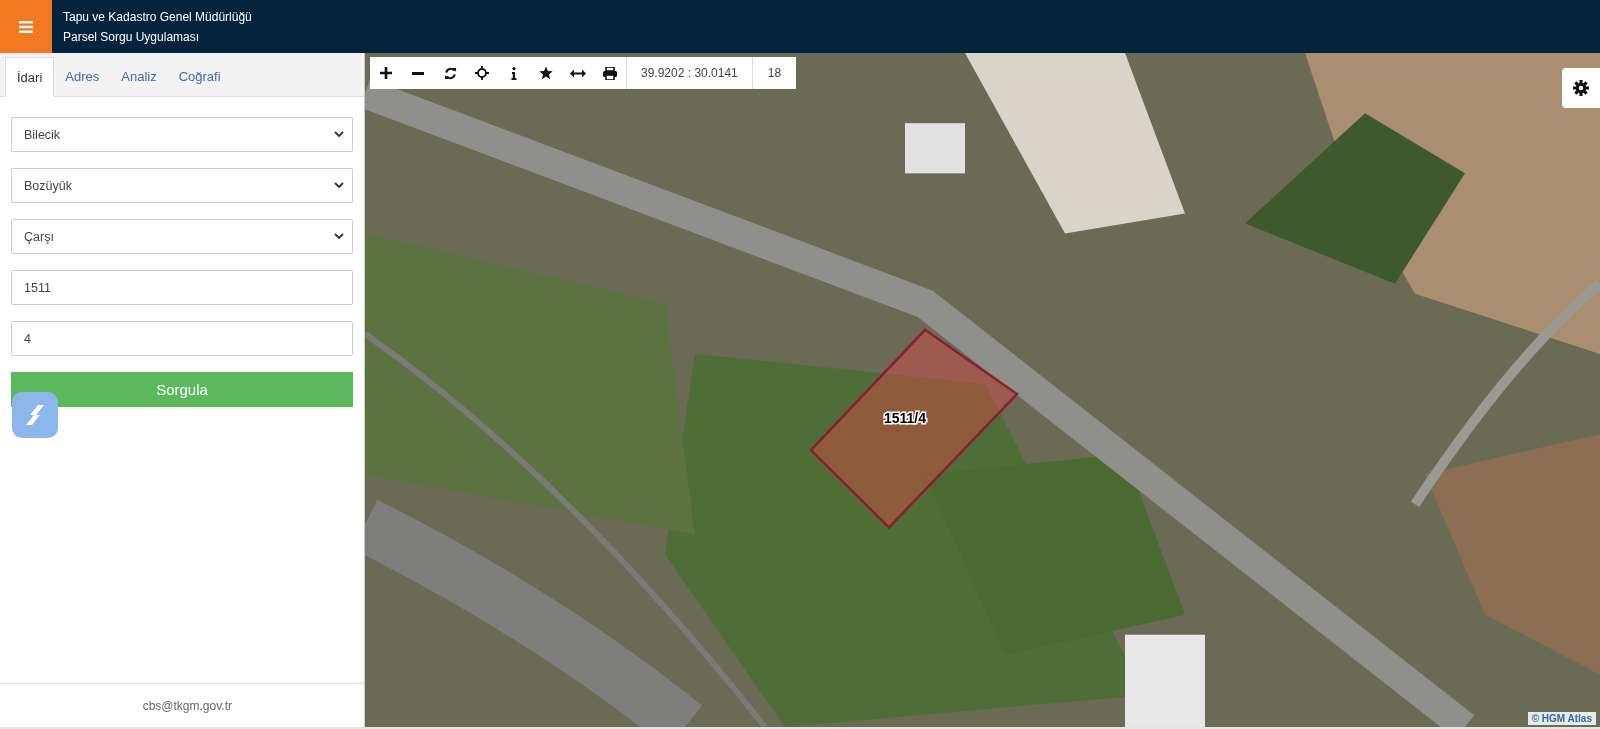 Image resolution: width=1600 pixels, height=729 pixels. I want to click on input-field: 4, so click(182, 338).